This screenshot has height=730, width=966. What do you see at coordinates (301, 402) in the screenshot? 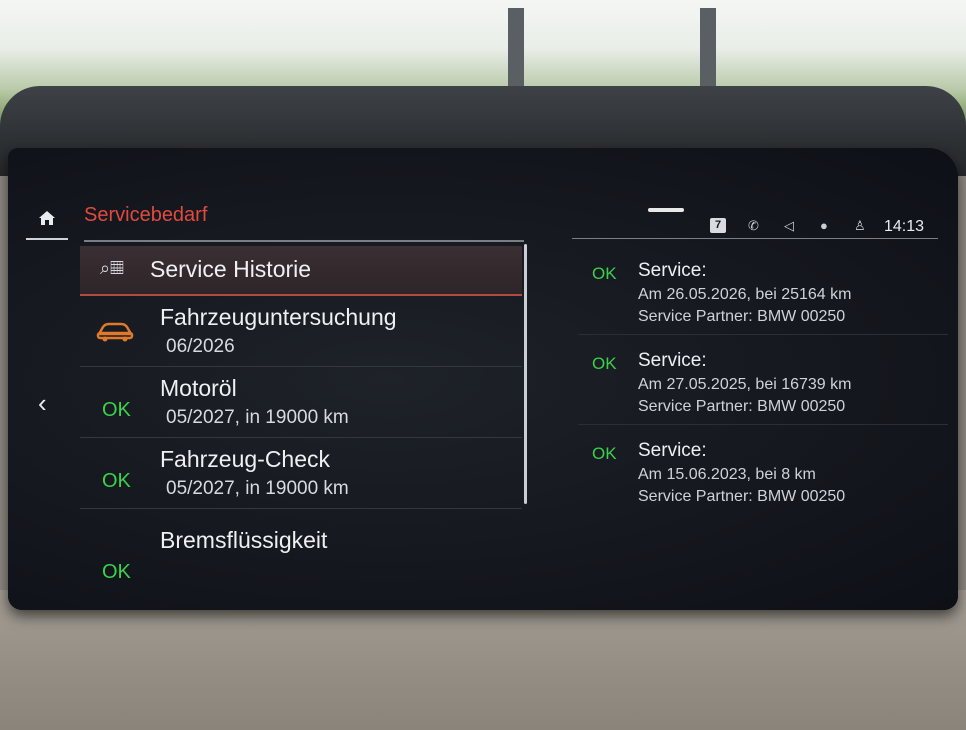
I see `list-item: OK Motoröl 05/2027, in 19000 km` at bounding box center [301, 402].